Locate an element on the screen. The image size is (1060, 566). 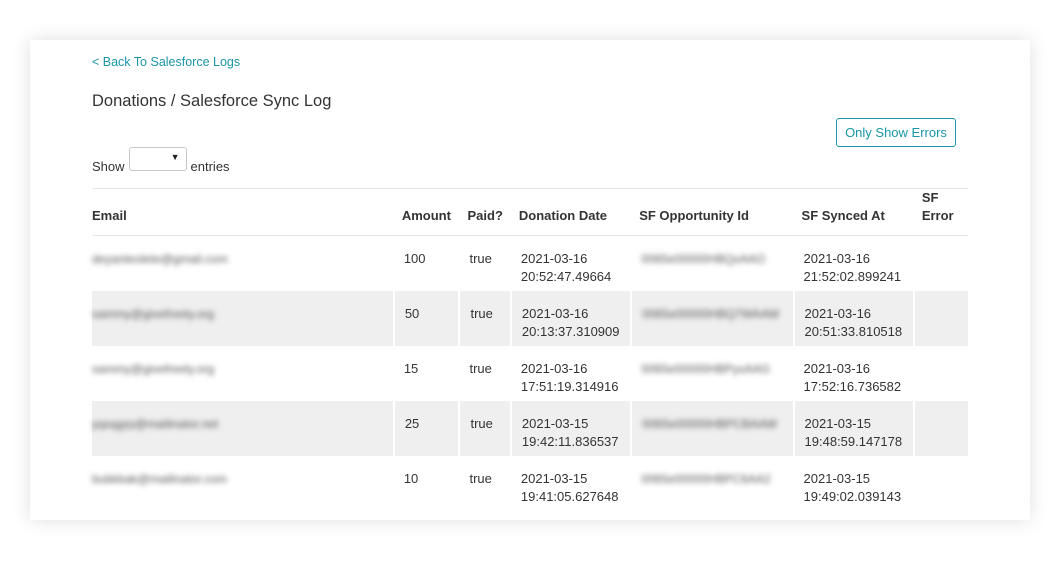
email-value: yqsqgrp@mailinator.net is located at coordinates (155, 423).